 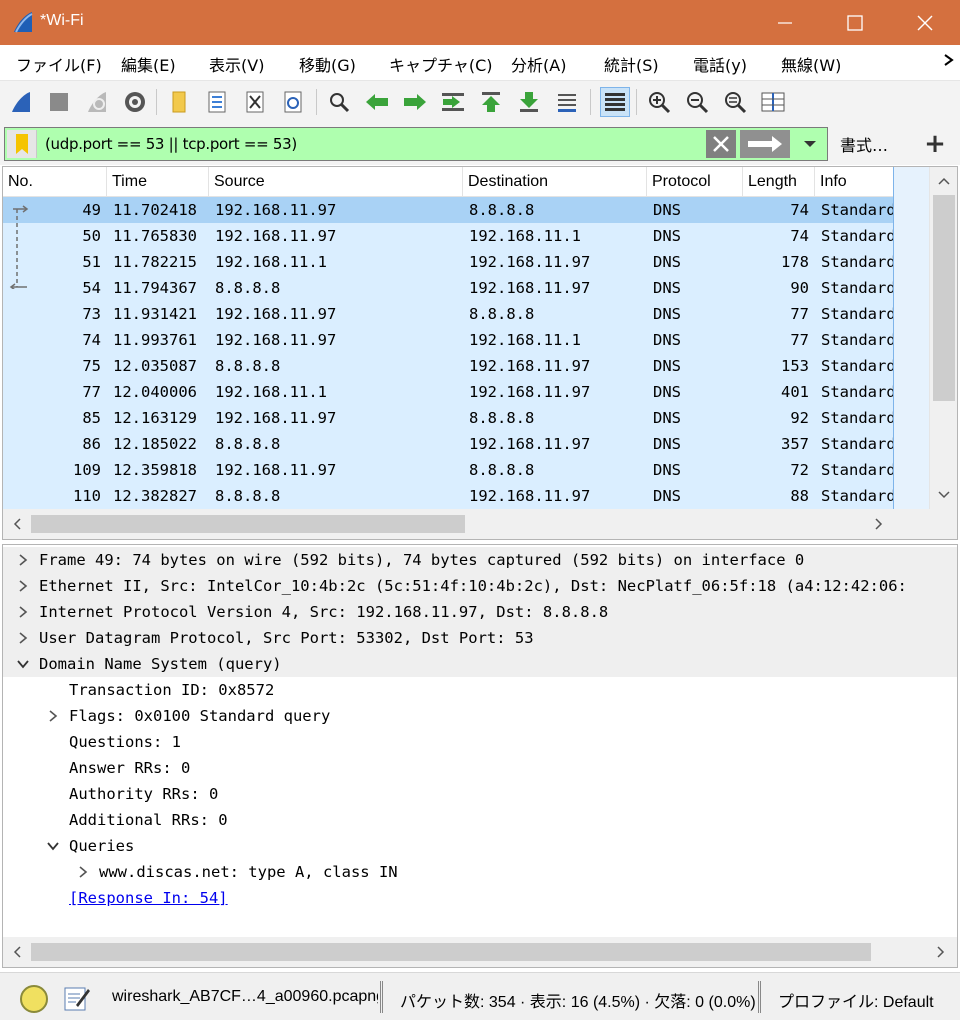 I want to click on add-filter-button: +, so click(x=935, y=144).